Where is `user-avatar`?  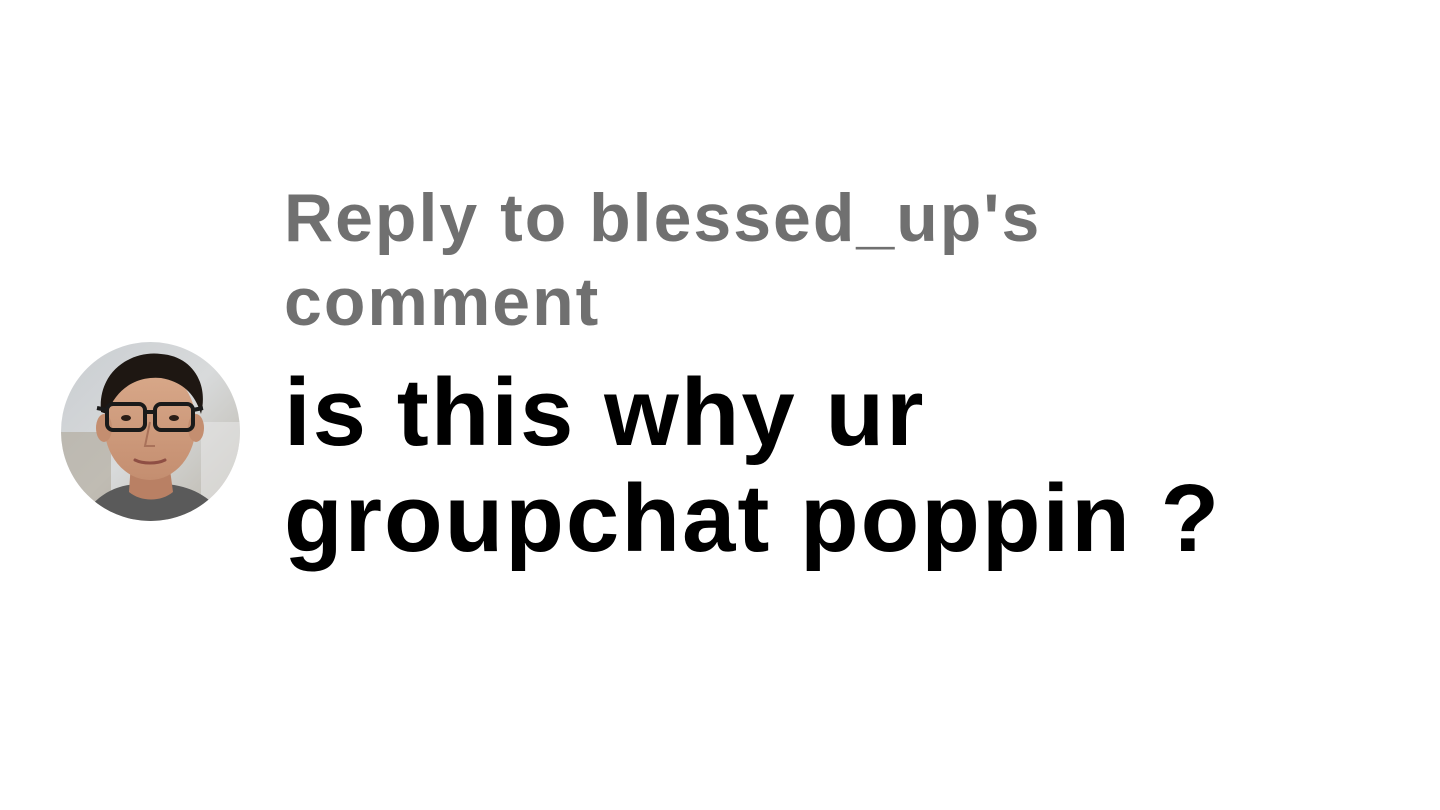
user-avatar is located at coordinates (150, 431).